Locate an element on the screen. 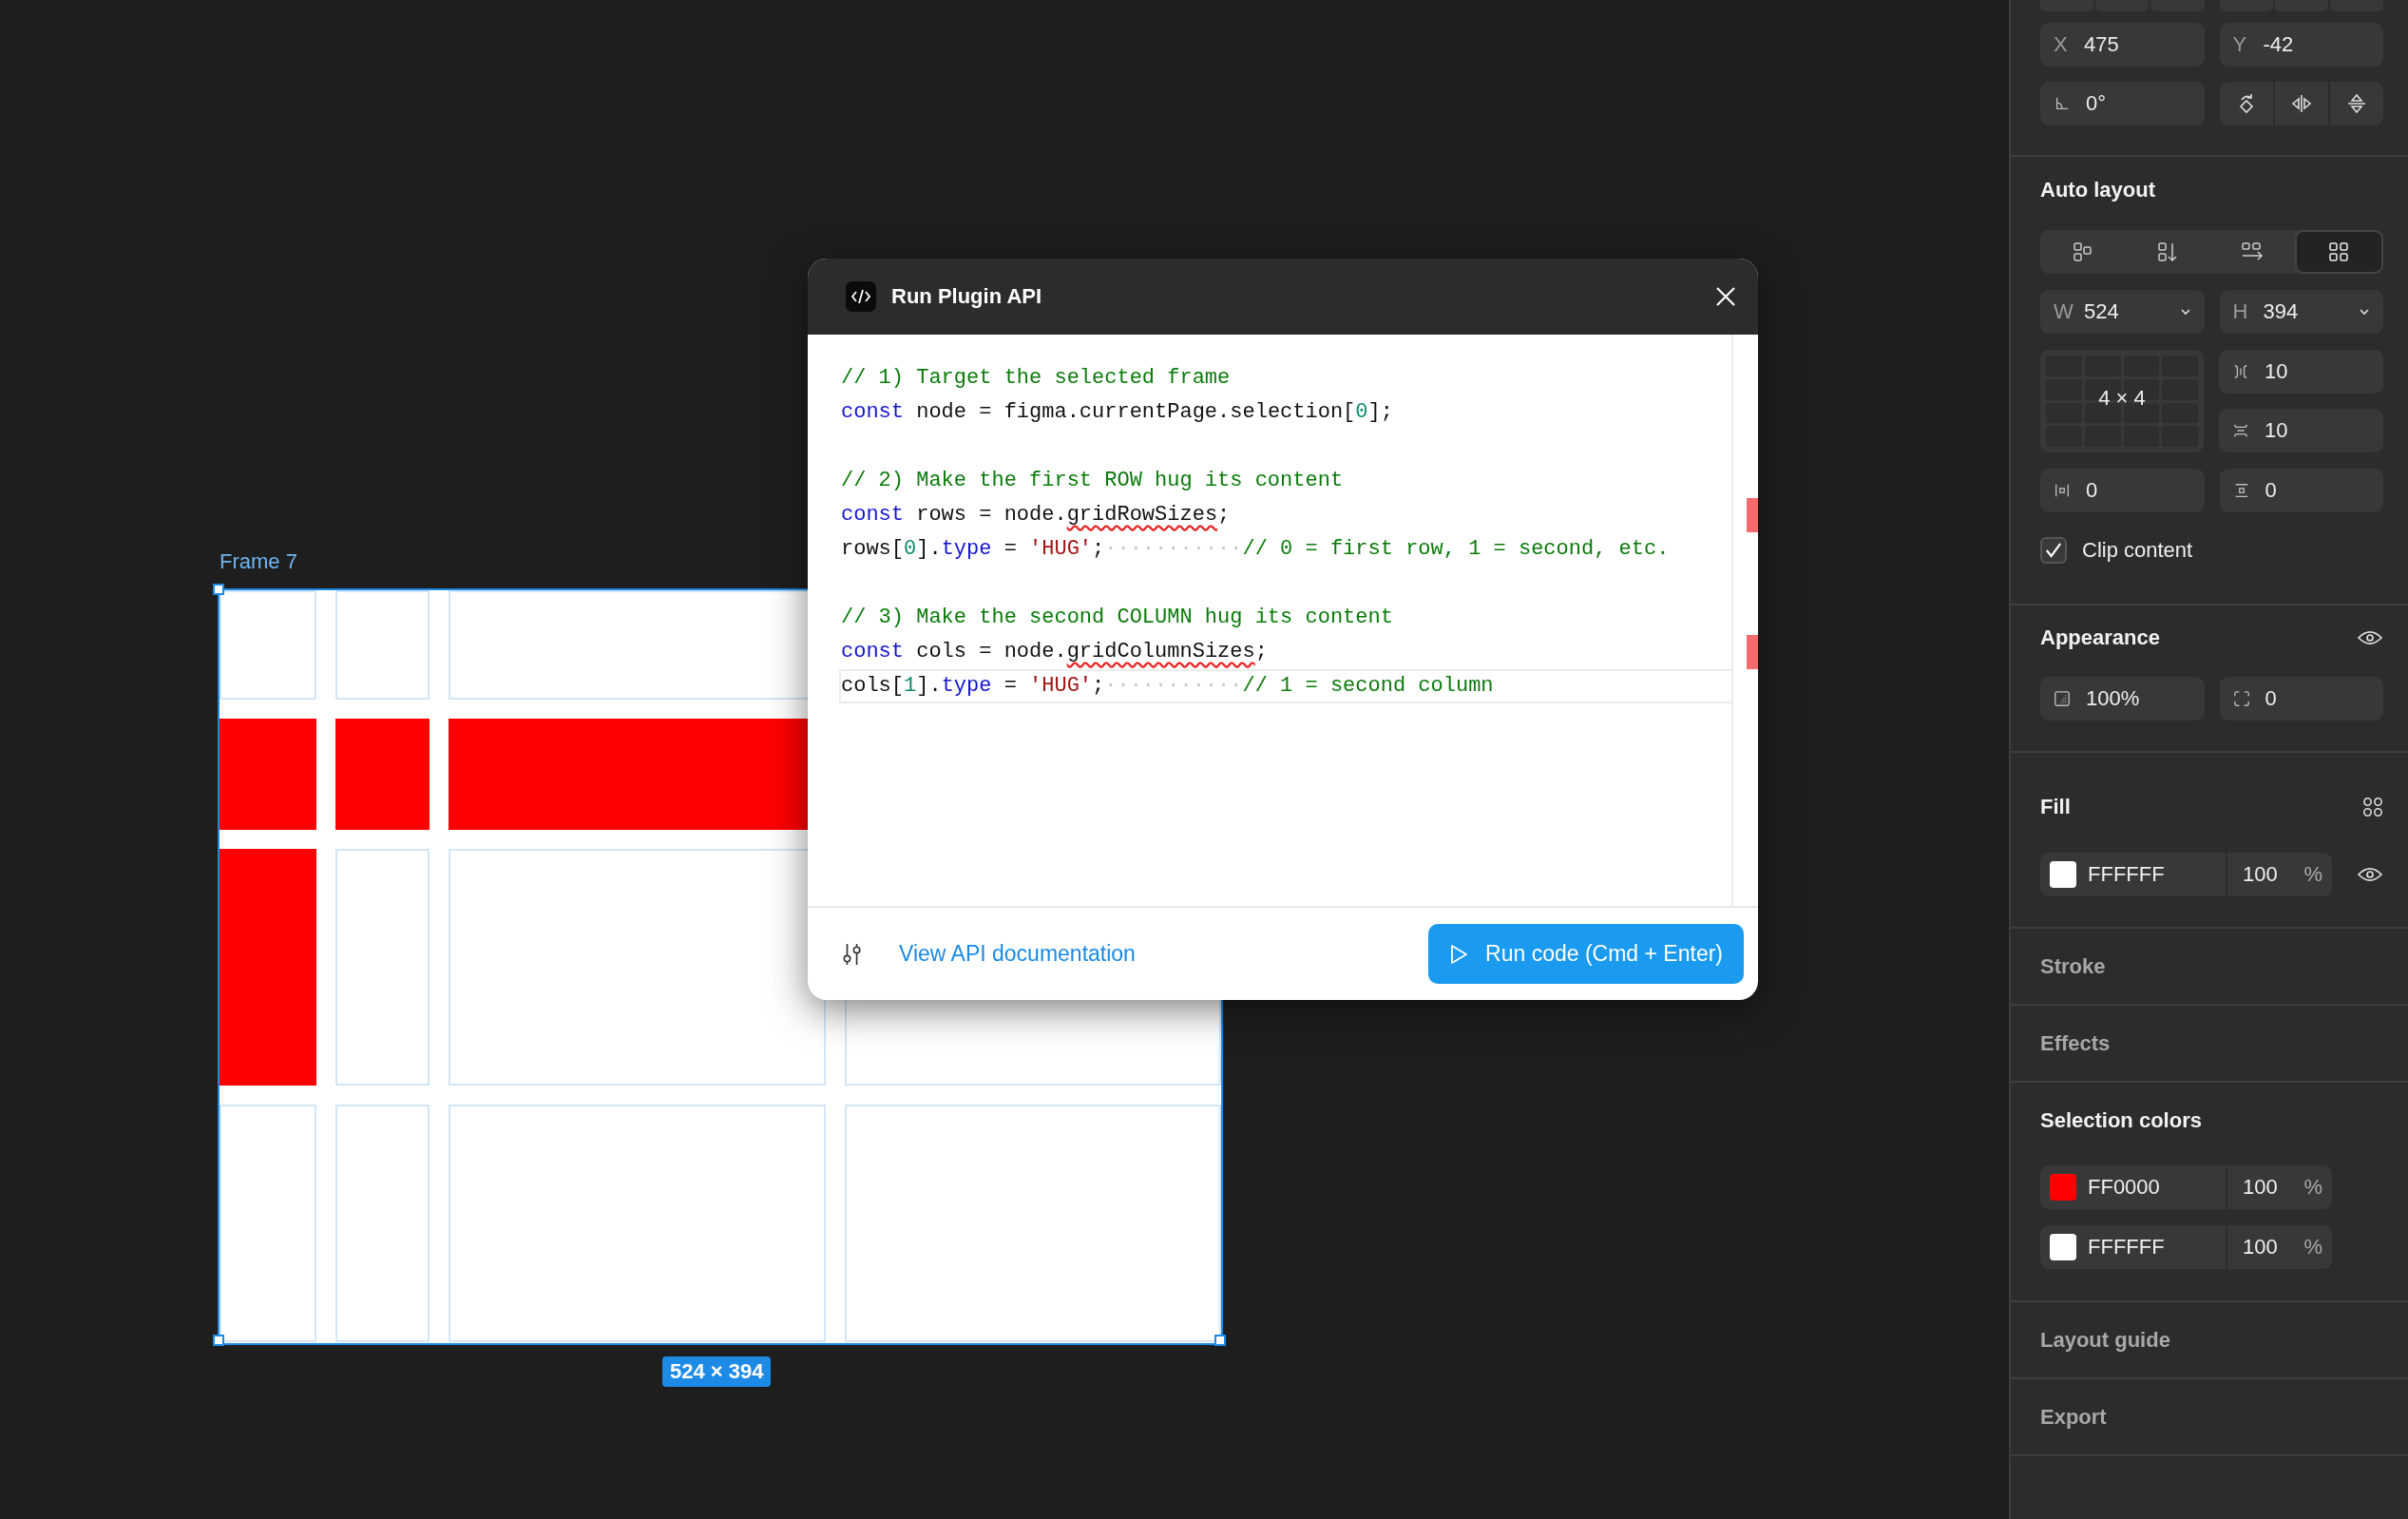  horizontal-padding-icon is located at coordinates (2062, 491).